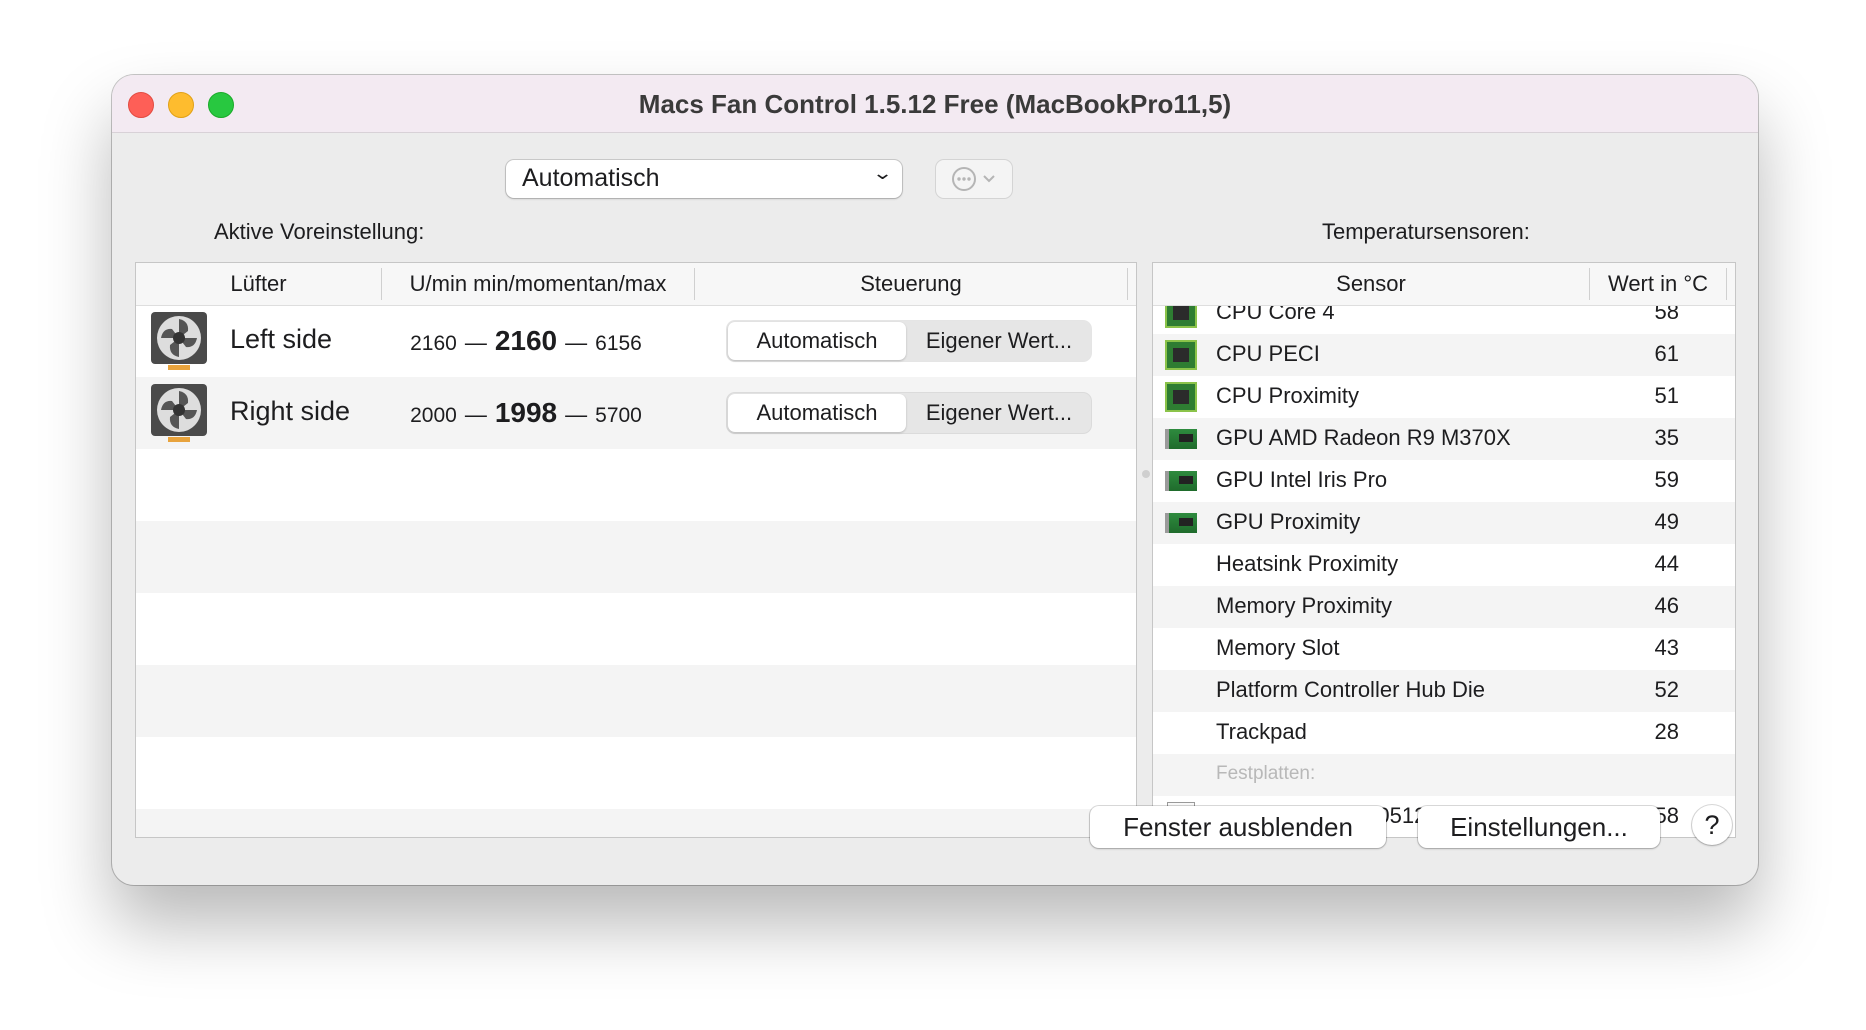 This screenshot has width=1866, height=1030. I want to click on hide-window-button: Fenster ausblenden, so click(1238, 827).